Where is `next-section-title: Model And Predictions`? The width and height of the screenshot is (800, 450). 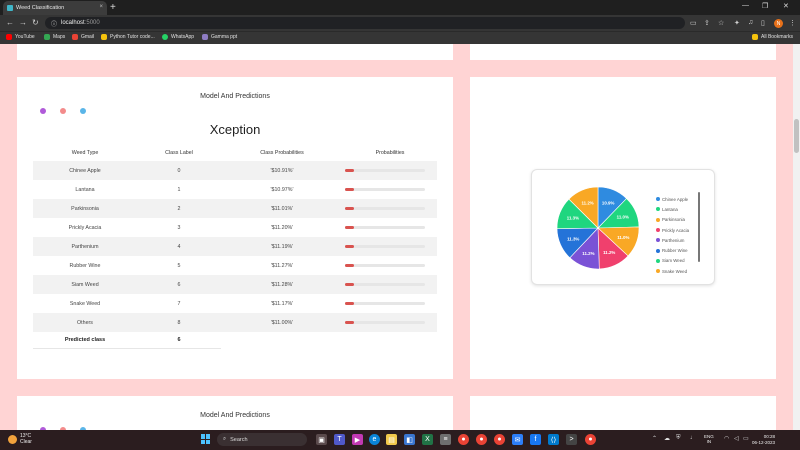 next-section-title: Model And Predictions is located at coordinates (235, 415).